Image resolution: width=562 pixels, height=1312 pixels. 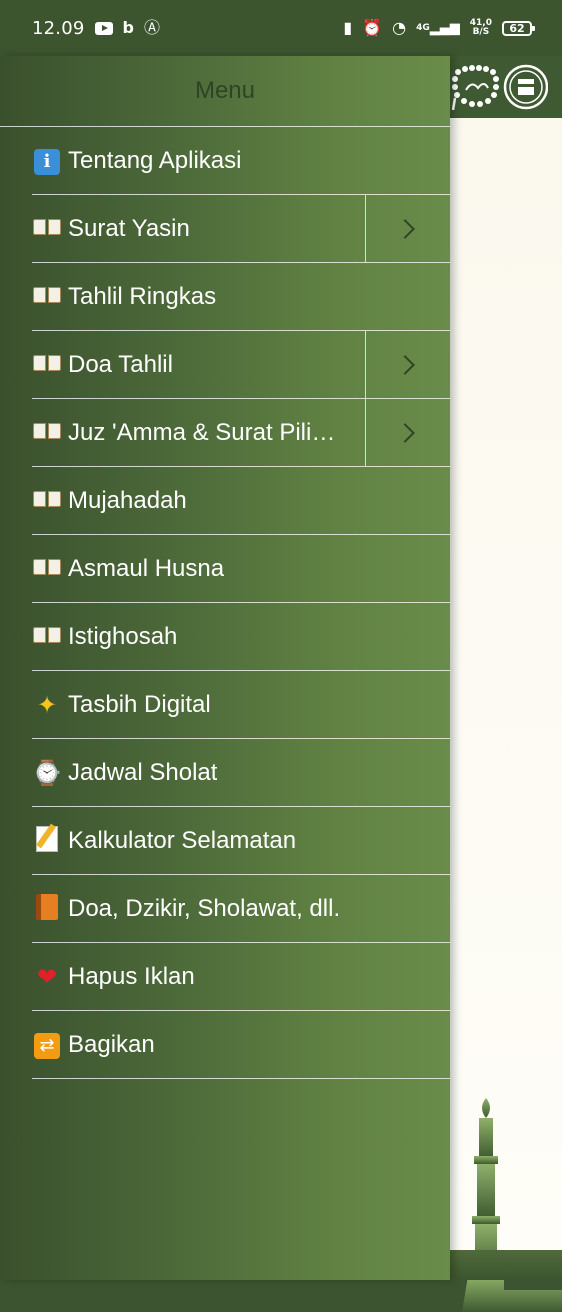 I want to click on expand-juz-amma-button, so click(x=407, y=432).